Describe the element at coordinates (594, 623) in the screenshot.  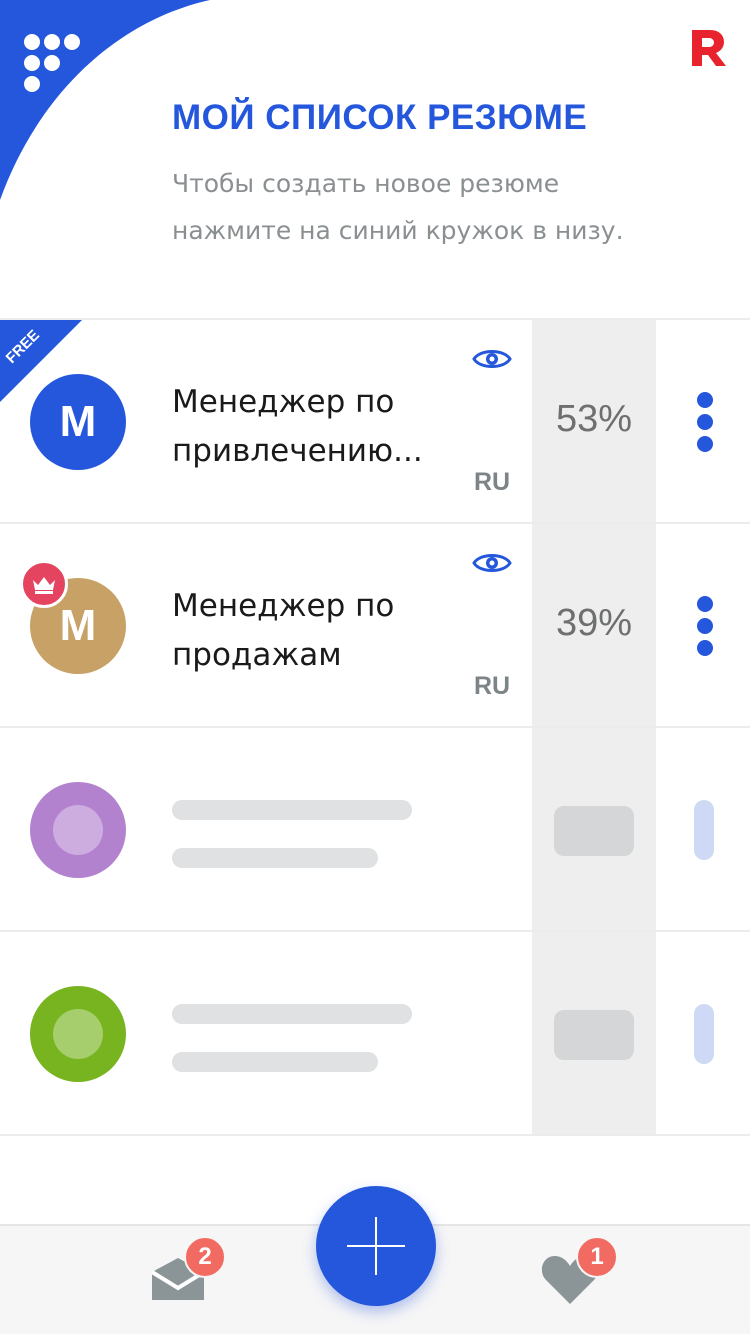
I see `completion-percent: 39%` at that location.